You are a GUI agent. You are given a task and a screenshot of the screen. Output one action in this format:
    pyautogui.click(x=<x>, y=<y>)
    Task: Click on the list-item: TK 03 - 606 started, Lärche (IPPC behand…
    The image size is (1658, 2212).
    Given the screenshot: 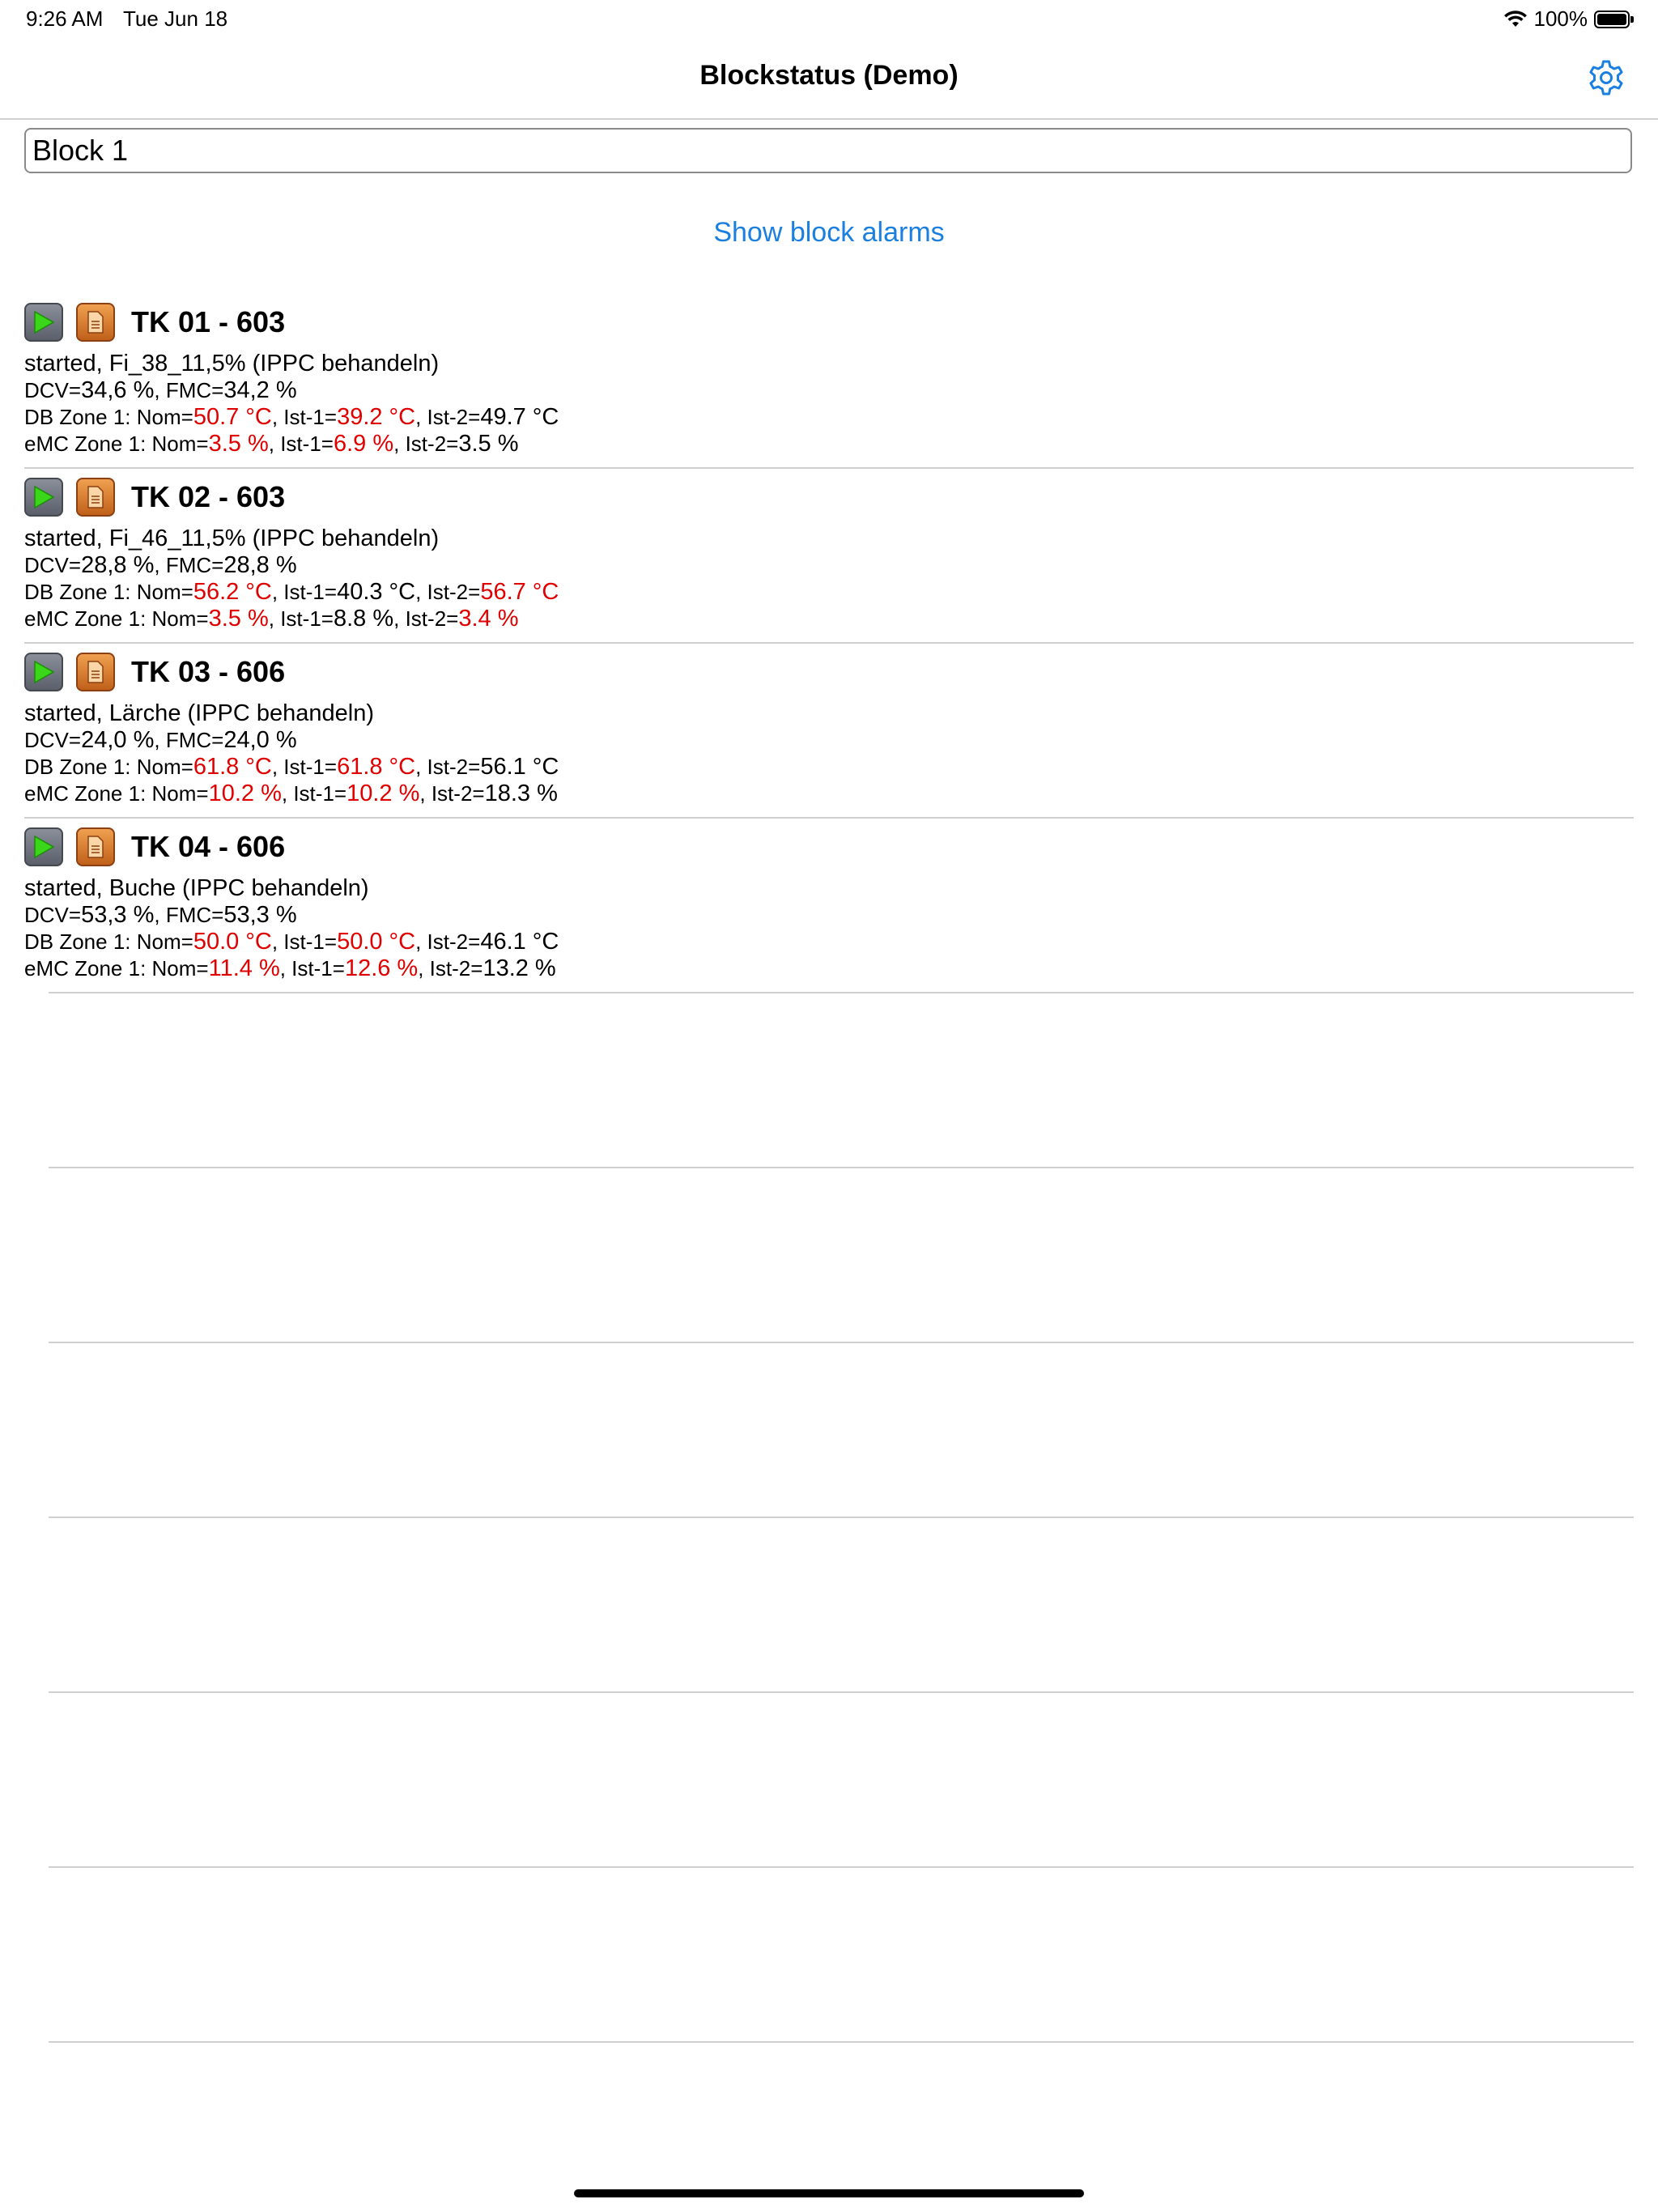 What is the action you would take?
    pyautogui.click(x=829, y=729)
    